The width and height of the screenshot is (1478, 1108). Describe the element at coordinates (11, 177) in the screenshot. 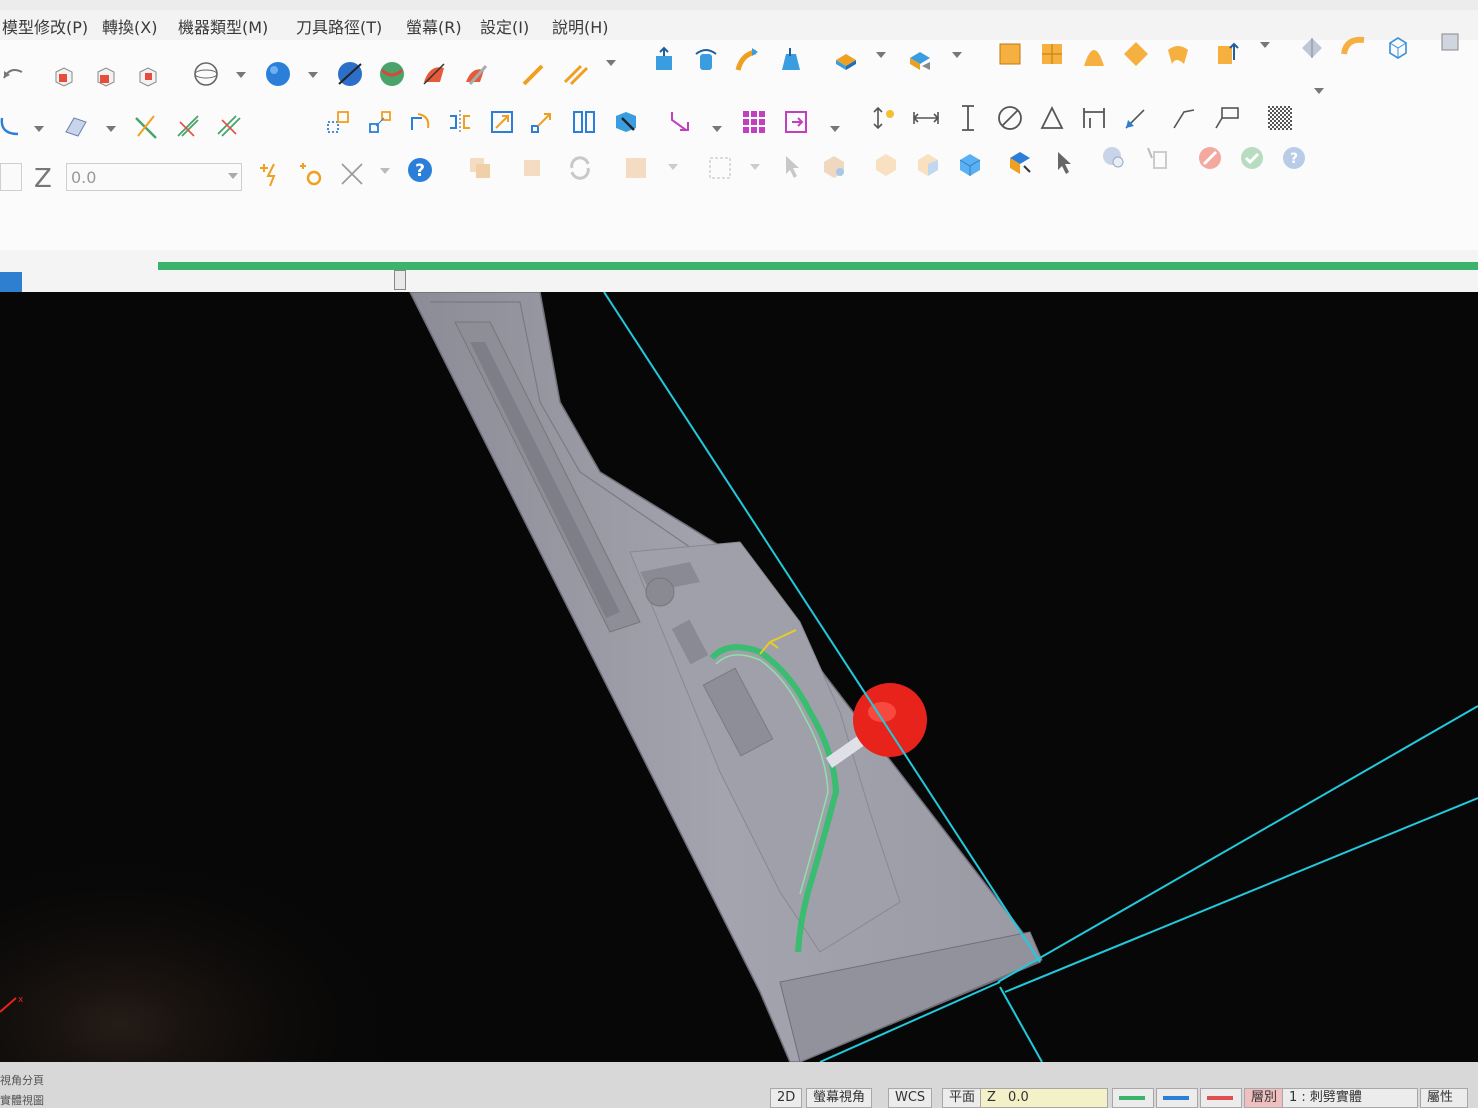

I see `left-dropdown` at that location.